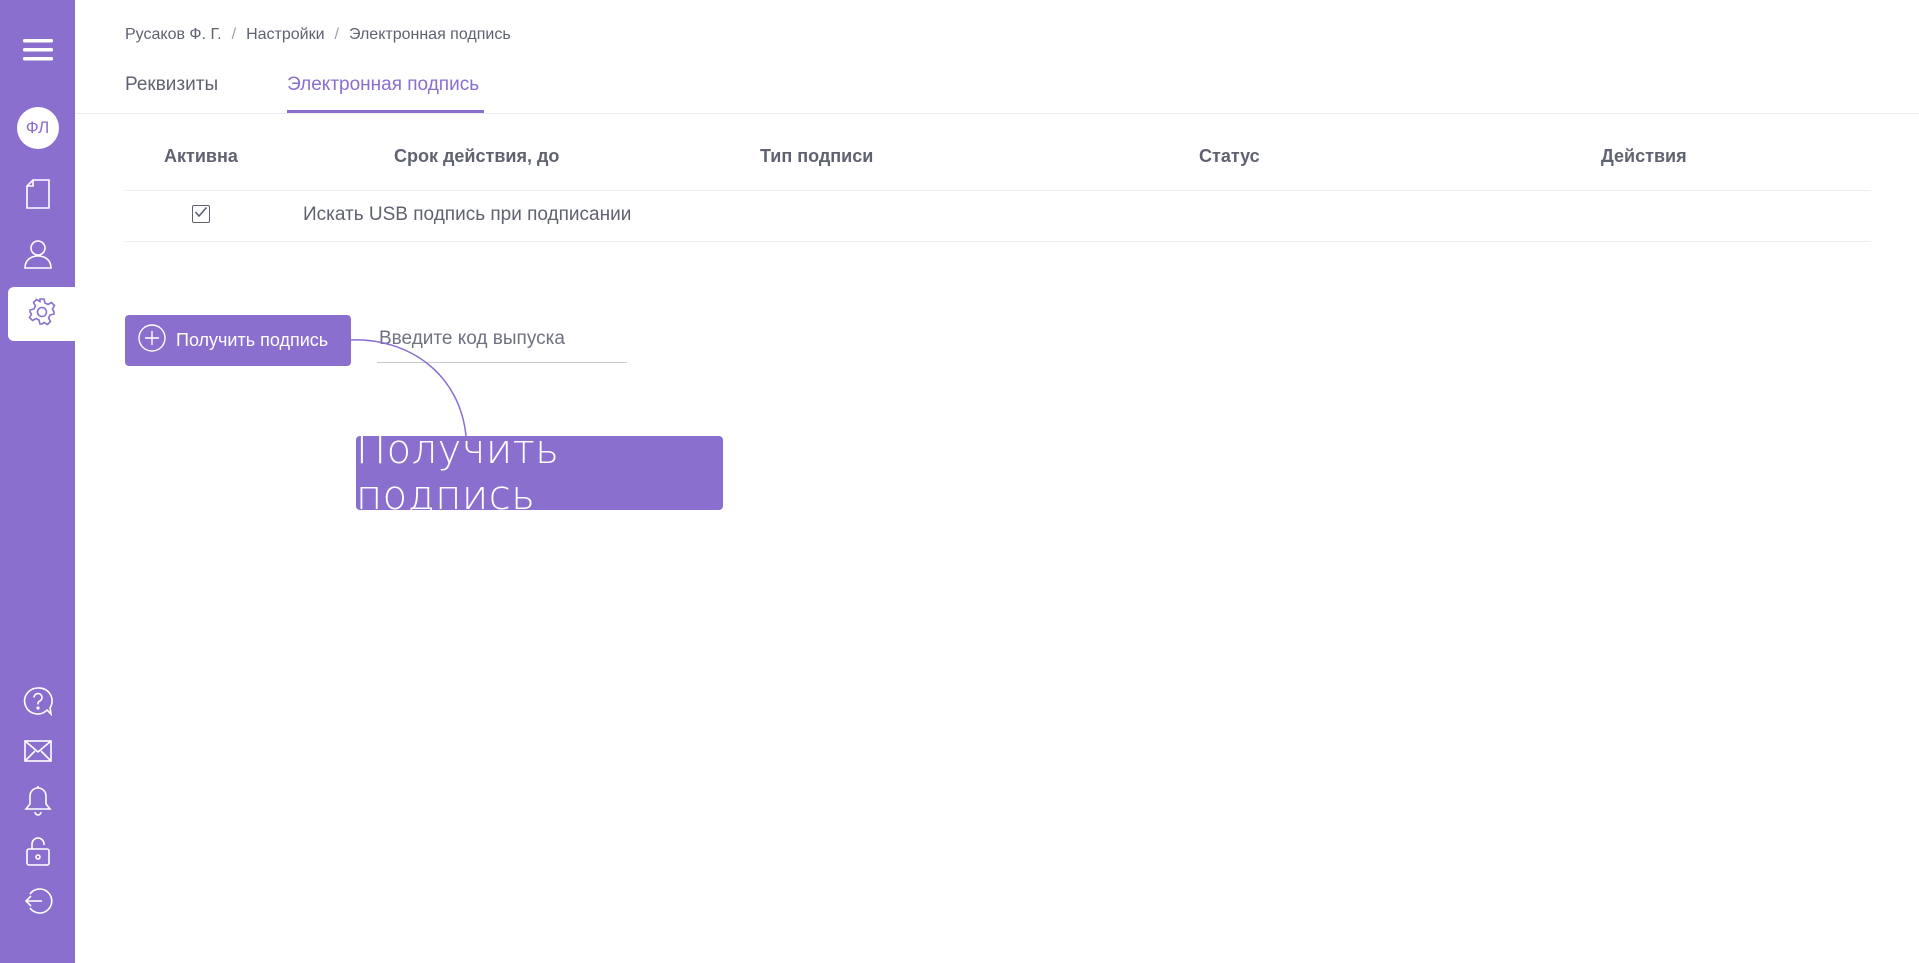  Describe the element at coordinates (171, 88) in the screenshot. I see `tab-requisites: Реквизиты` at that location.